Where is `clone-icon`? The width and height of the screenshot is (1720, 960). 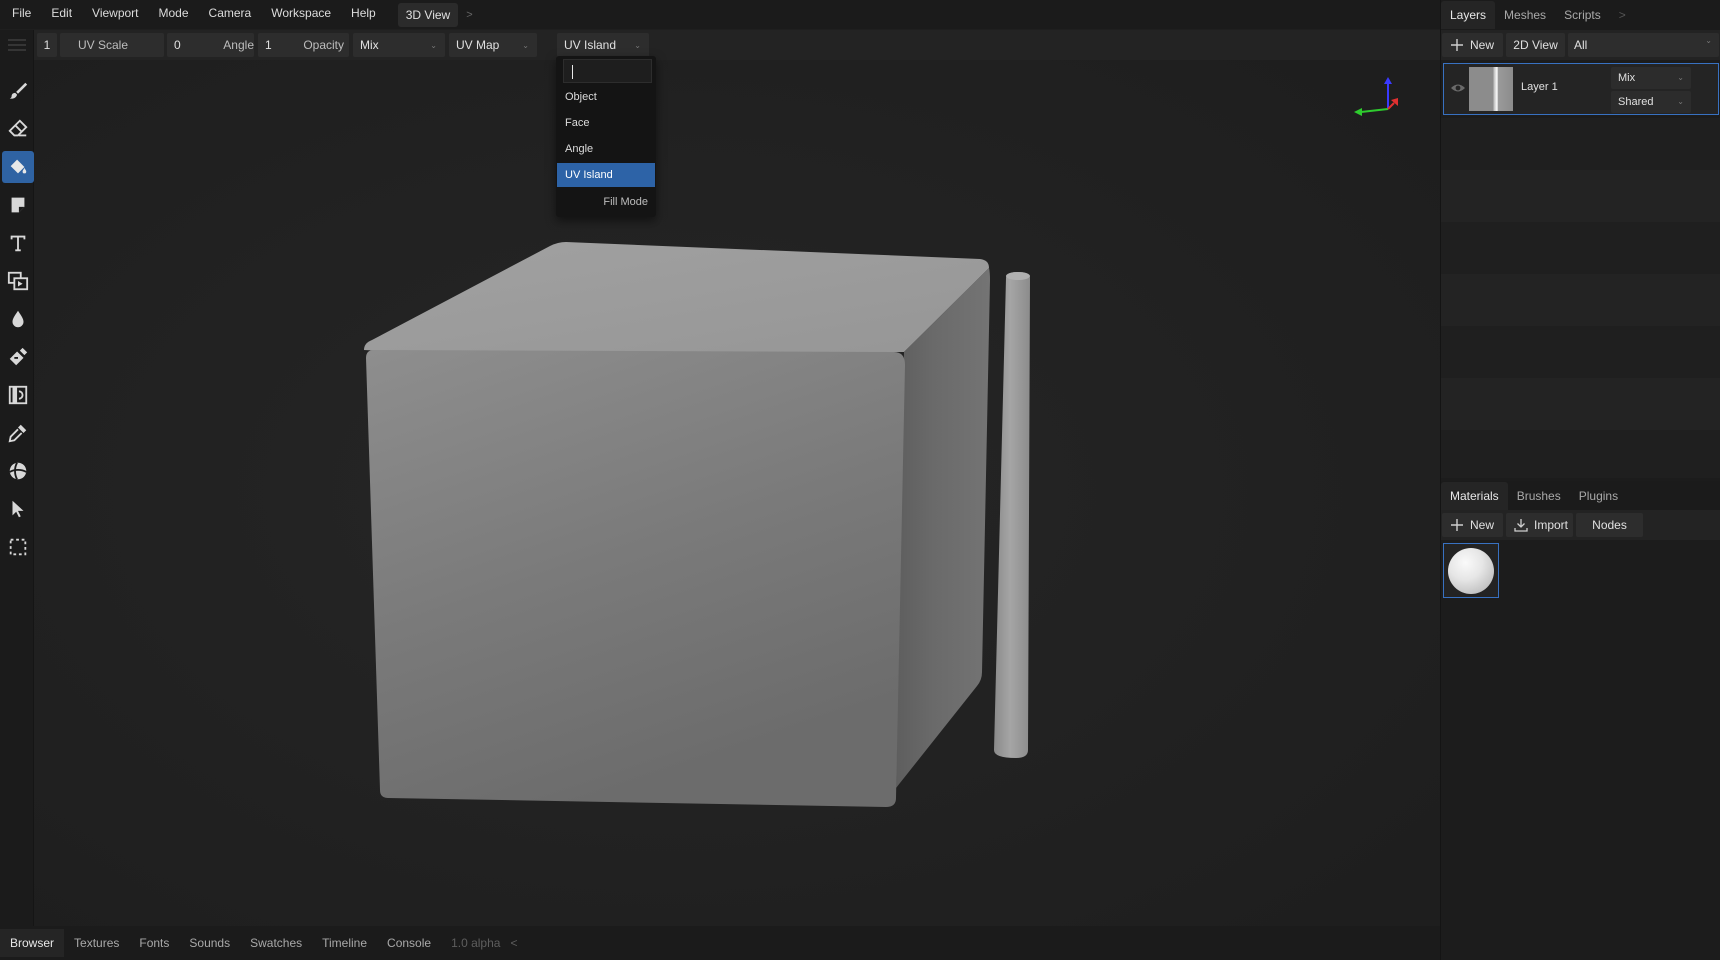
clone-icon is located at coordinates (18, 281).